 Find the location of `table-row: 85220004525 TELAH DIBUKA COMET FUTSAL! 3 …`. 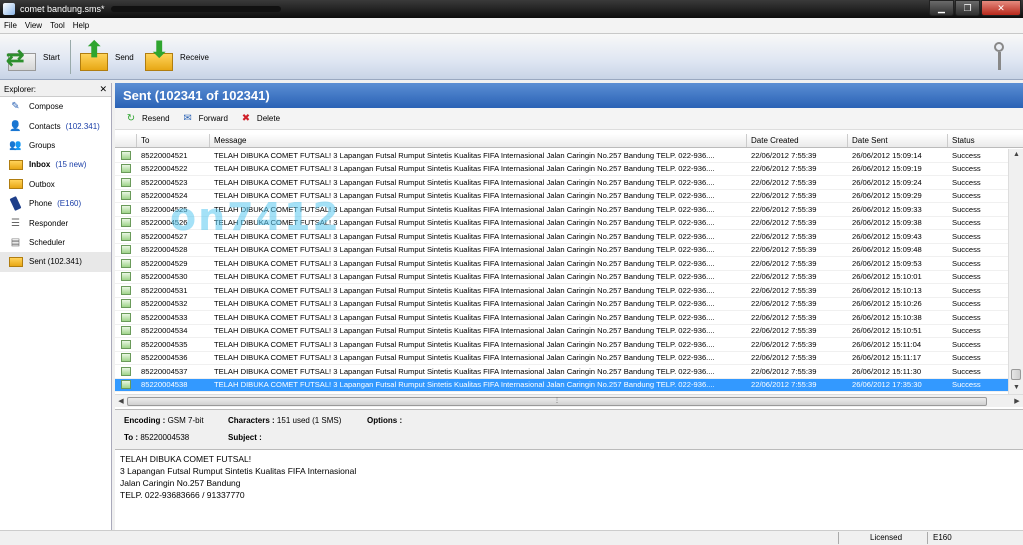

table-row: 85220004525 TELAH DIBUKA COMET FUTSAL! 3 … is located at coordinates (561, 210).